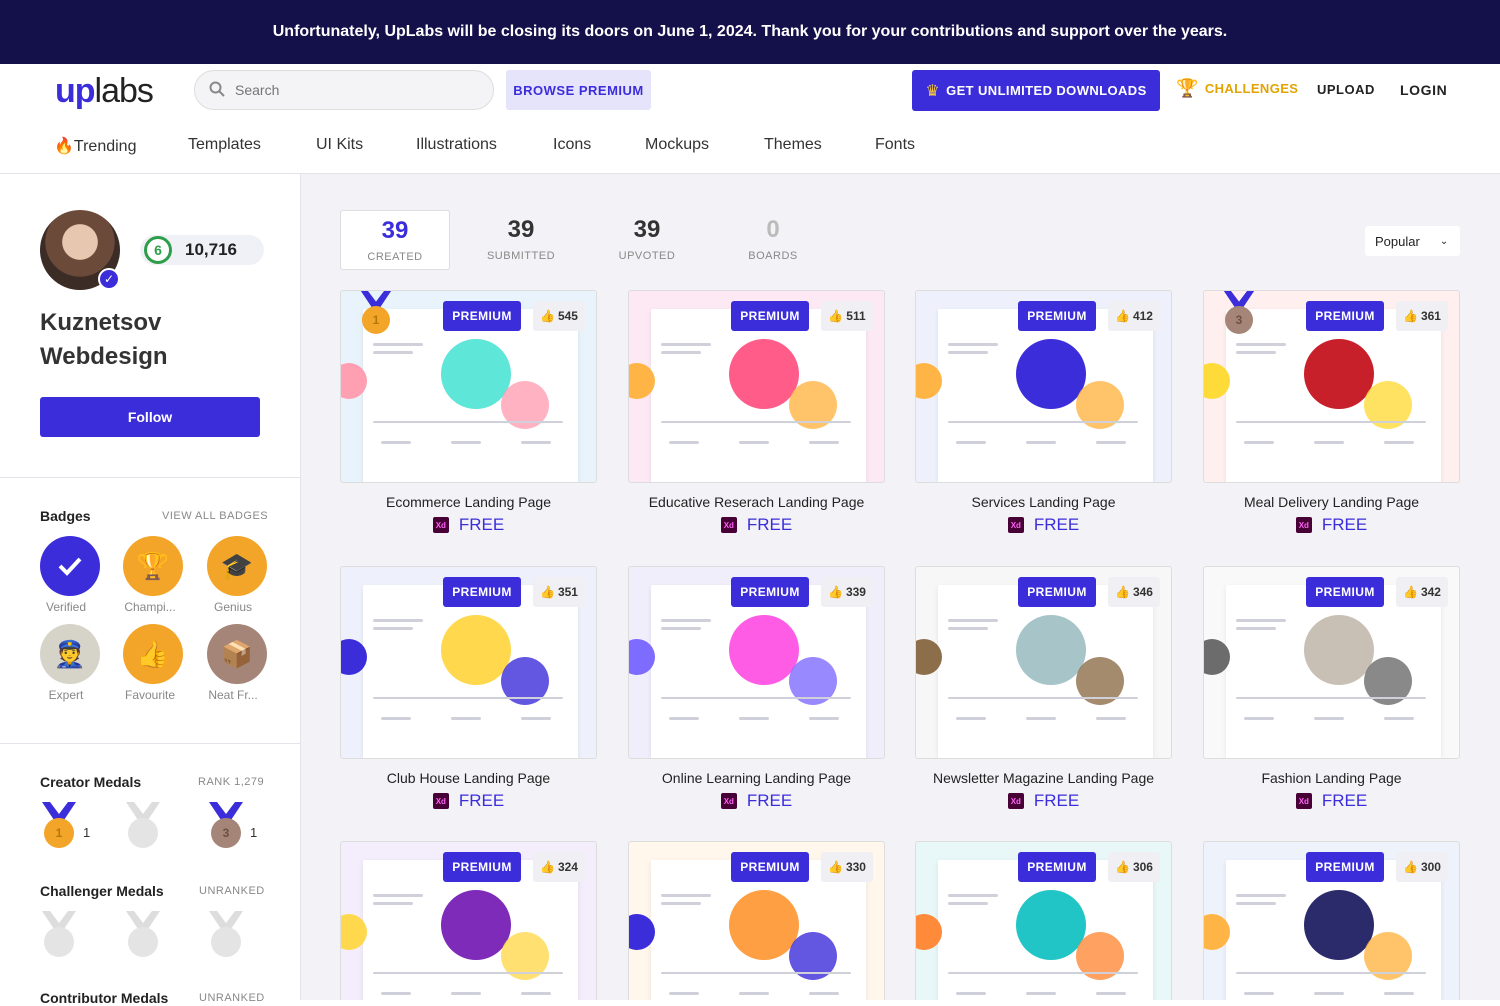 This screenshot has height=1006, width=1500. I want to click on like-button: 👍 339, so click(847, 592).